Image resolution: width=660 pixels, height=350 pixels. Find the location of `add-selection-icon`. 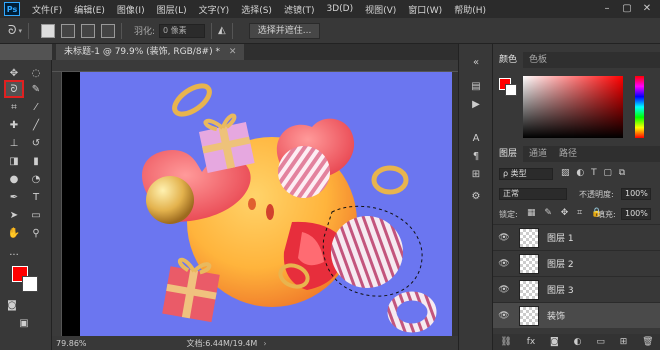

add-selection-icon is located at coordinates (67, 30).